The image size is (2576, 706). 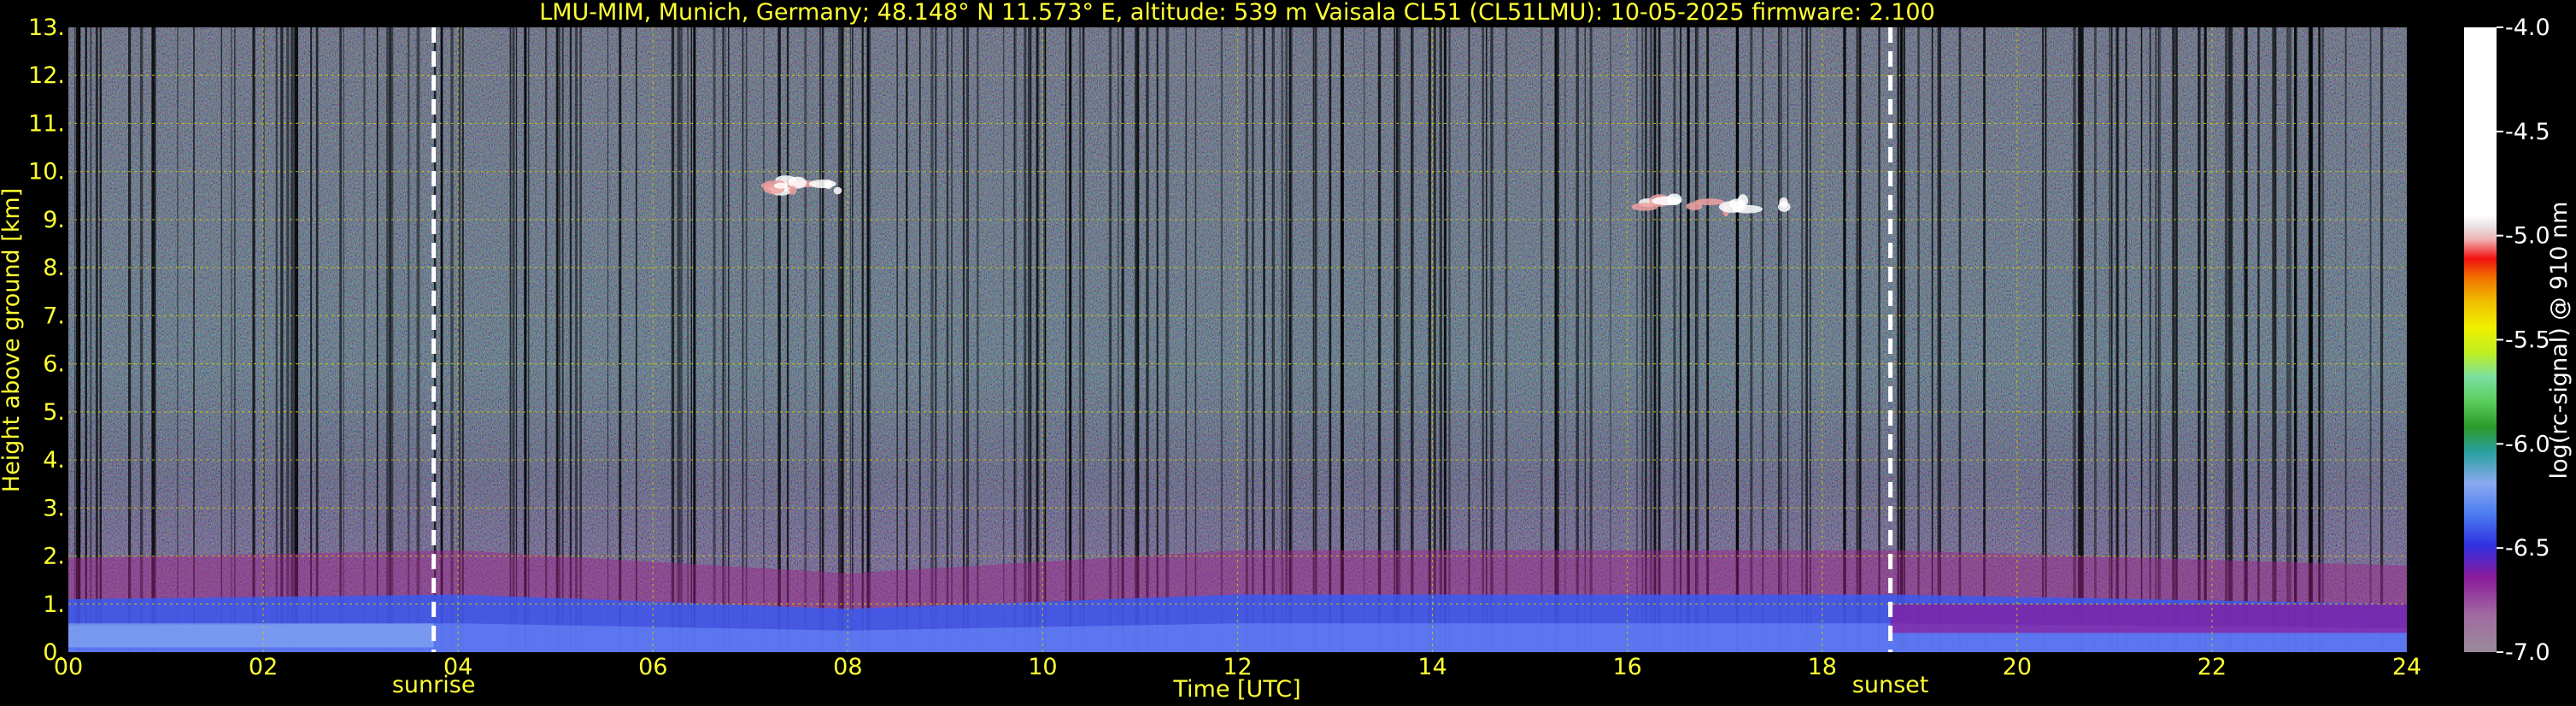 What do you see at coordinates (54, 557) in the screenshot?
I see `y-tick-label: 2.` at bounding box center [54, 557].